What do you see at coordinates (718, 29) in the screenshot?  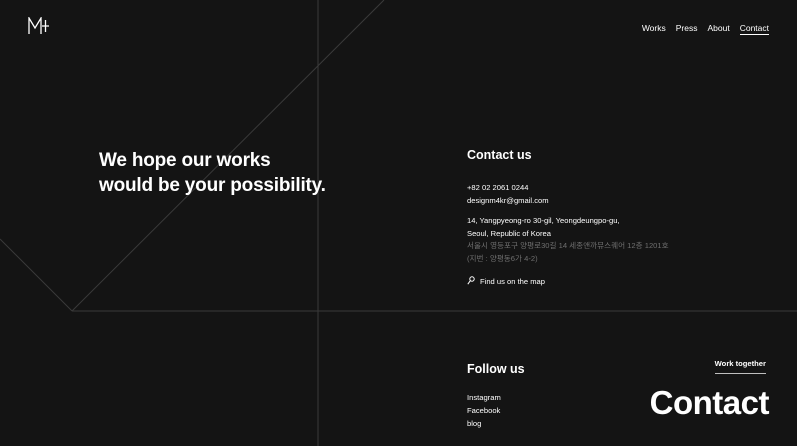 I see `nav-item-about: About` at bounding box center [718, 29].